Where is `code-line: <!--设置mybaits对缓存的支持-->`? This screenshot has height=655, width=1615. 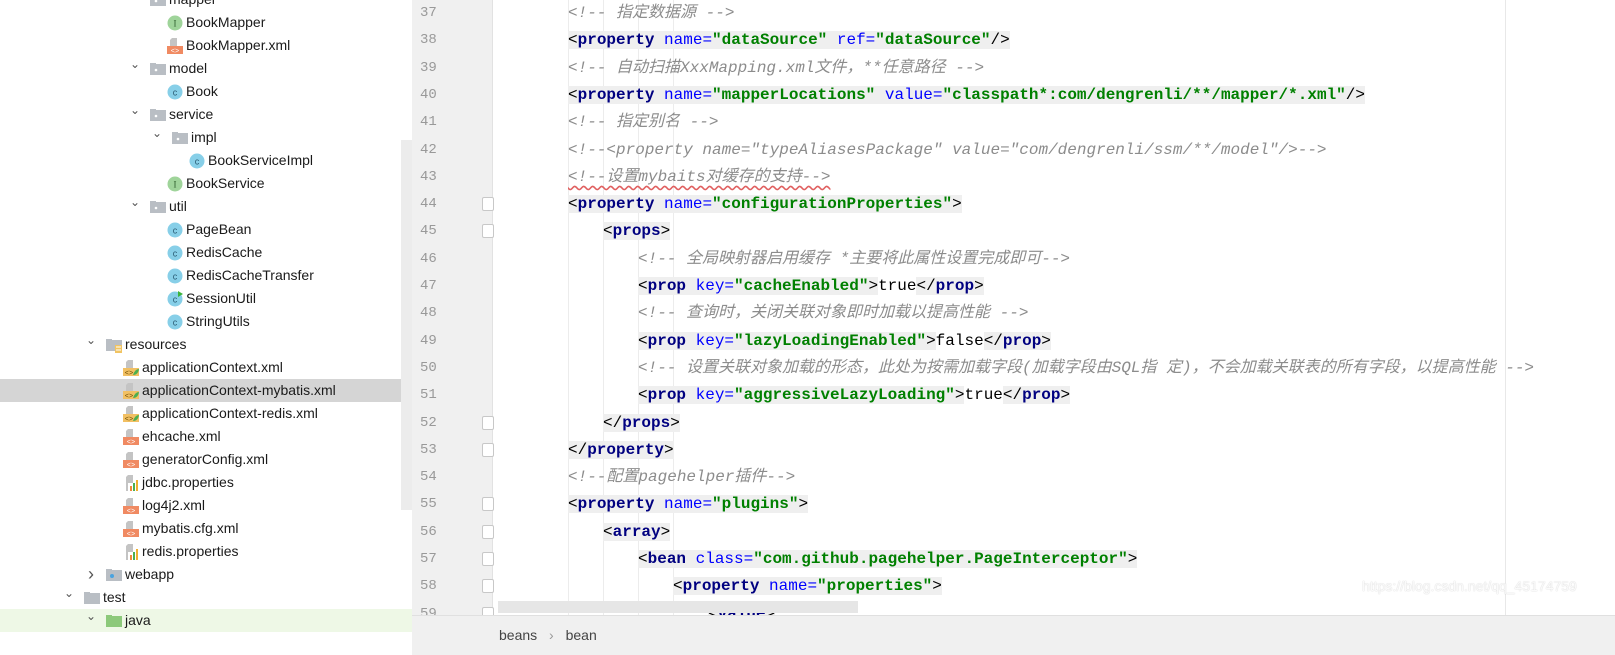 code-line: <!--设置mybaits对缓存的支持--> is located at coordinates (699, 177).